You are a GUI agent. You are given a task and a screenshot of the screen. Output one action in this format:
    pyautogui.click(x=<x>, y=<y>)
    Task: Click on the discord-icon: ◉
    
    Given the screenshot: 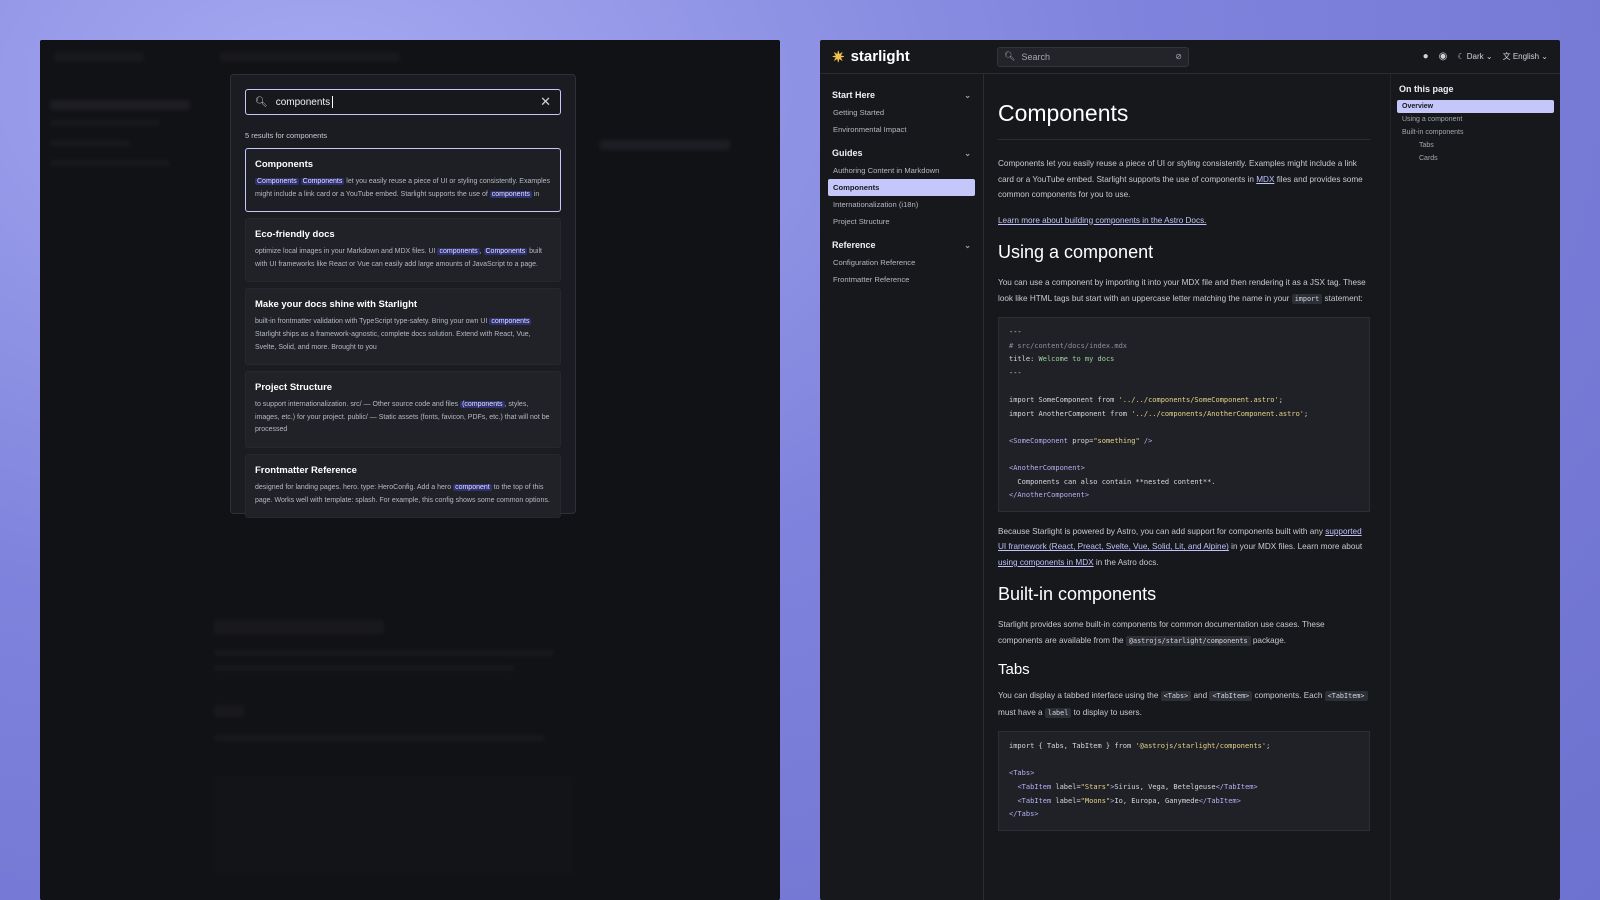 What is the action you would take?
    pyautogui.click(x=1443, y=56)
    